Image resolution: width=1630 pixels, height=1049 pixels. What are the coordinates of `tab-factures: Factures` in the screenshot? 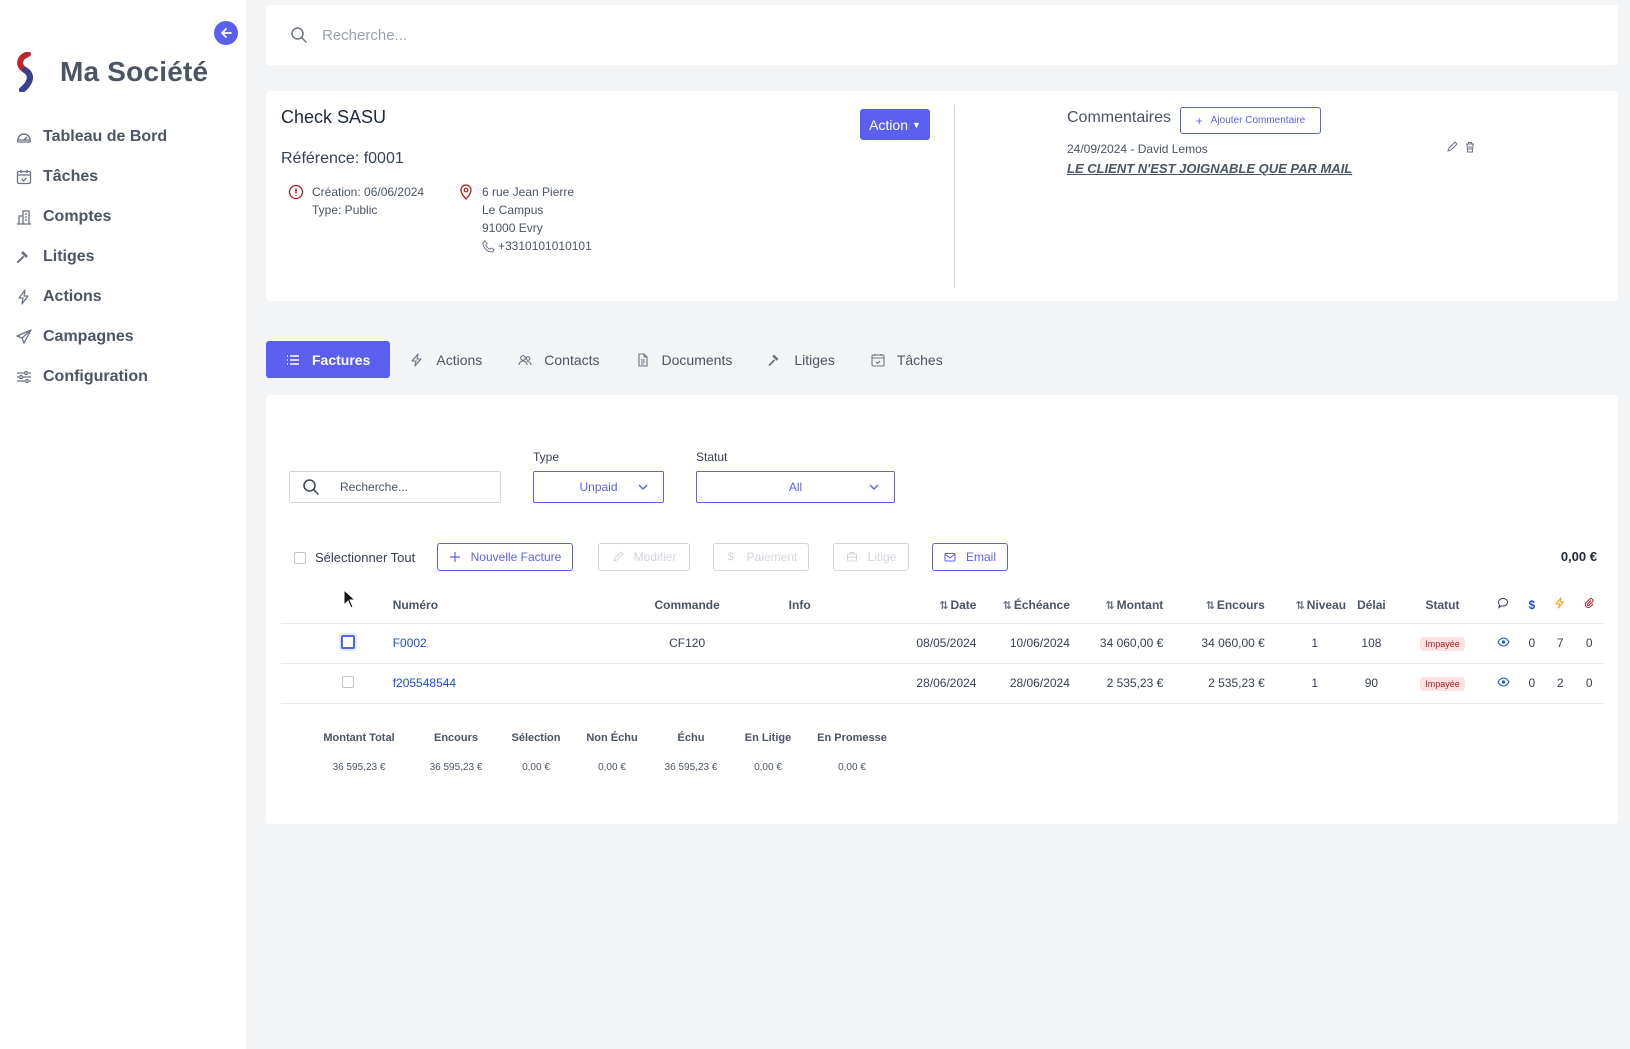 It's located at (328, 359).